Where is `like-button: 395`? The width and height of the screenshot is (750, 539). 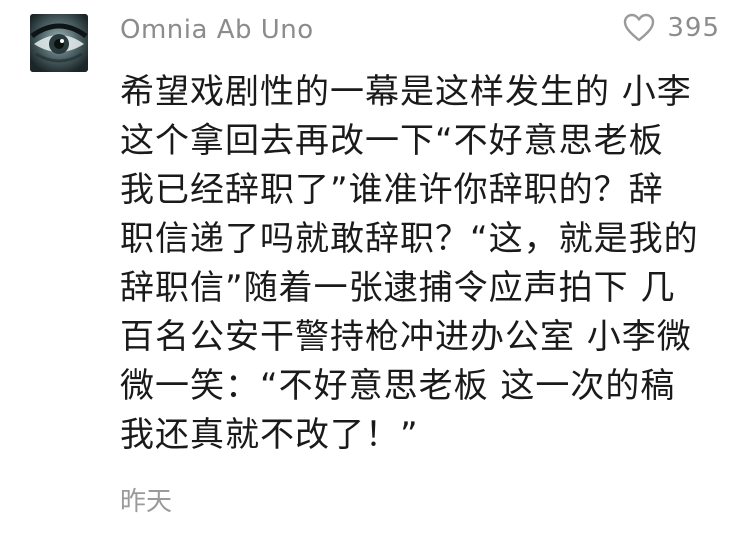 like-button: 395 is located at coordinates (671, 28).